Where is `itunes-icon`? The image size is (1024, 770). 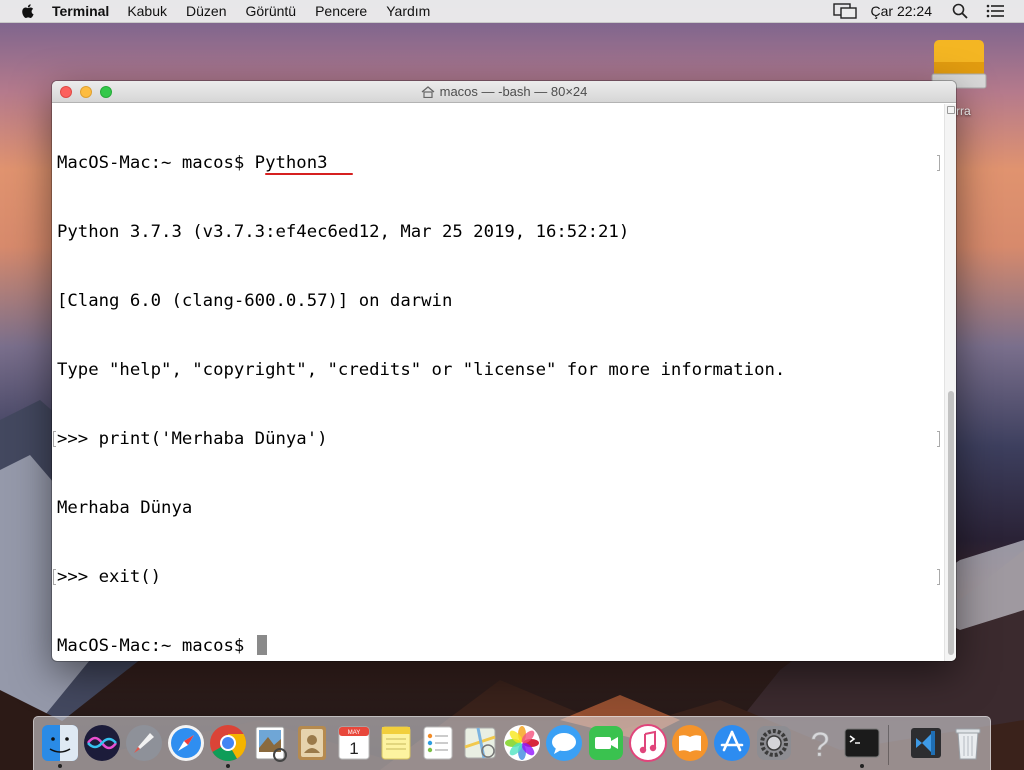
itunes-icon is located at coordinates (648, 743).